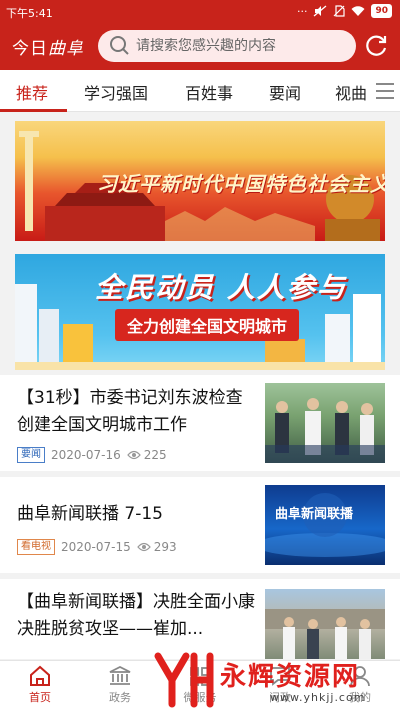  What do you see at coordinates (290, 677) in the screenshot?
I see `watermark-text: 永辉资源网` at bounding box center [290, 677].